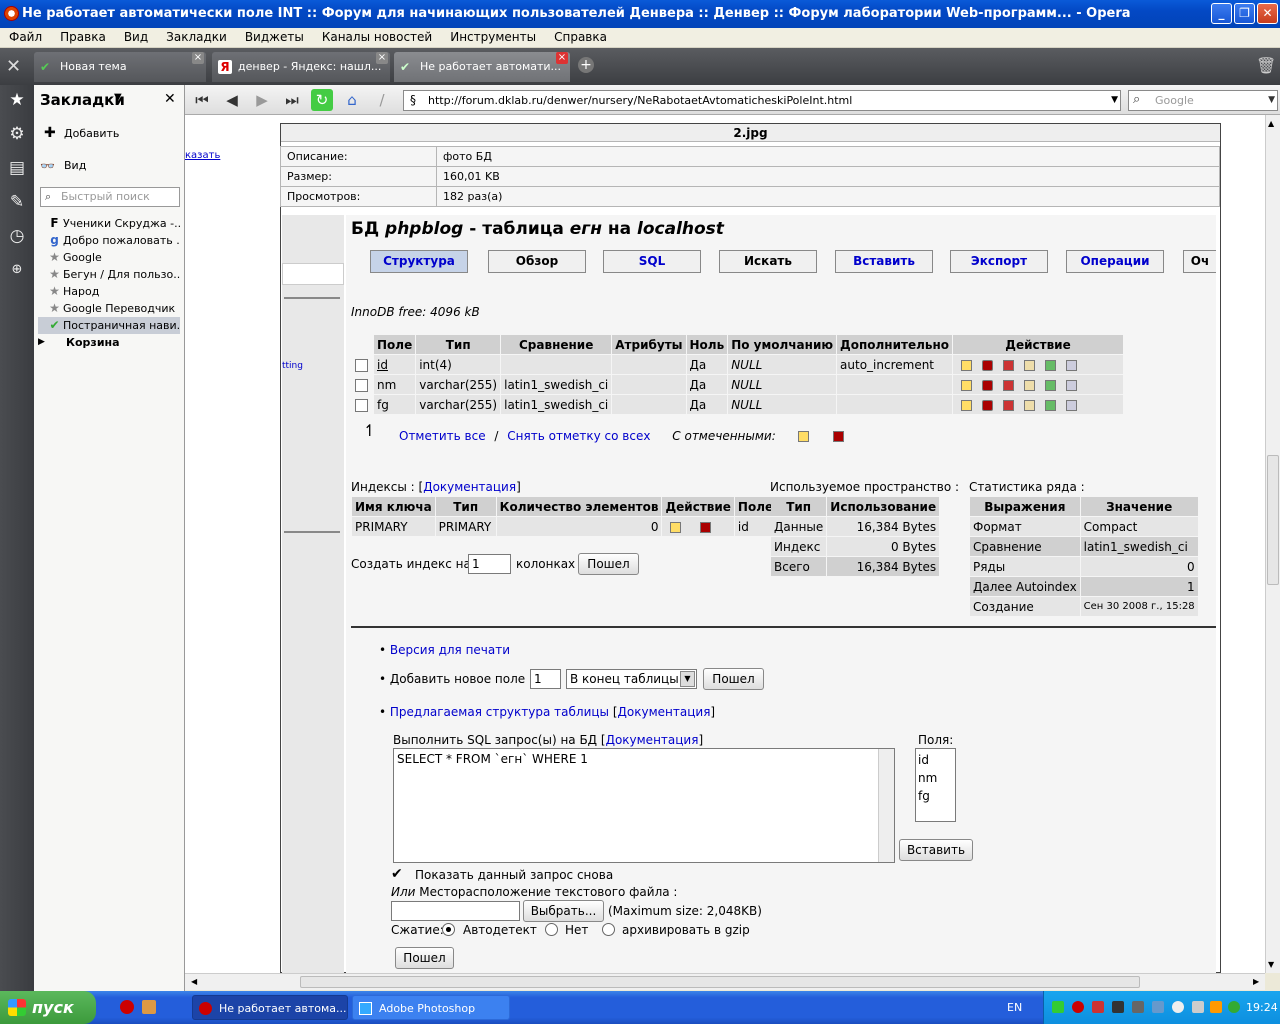  I want to click on field-name: nm, so click(395, 384).